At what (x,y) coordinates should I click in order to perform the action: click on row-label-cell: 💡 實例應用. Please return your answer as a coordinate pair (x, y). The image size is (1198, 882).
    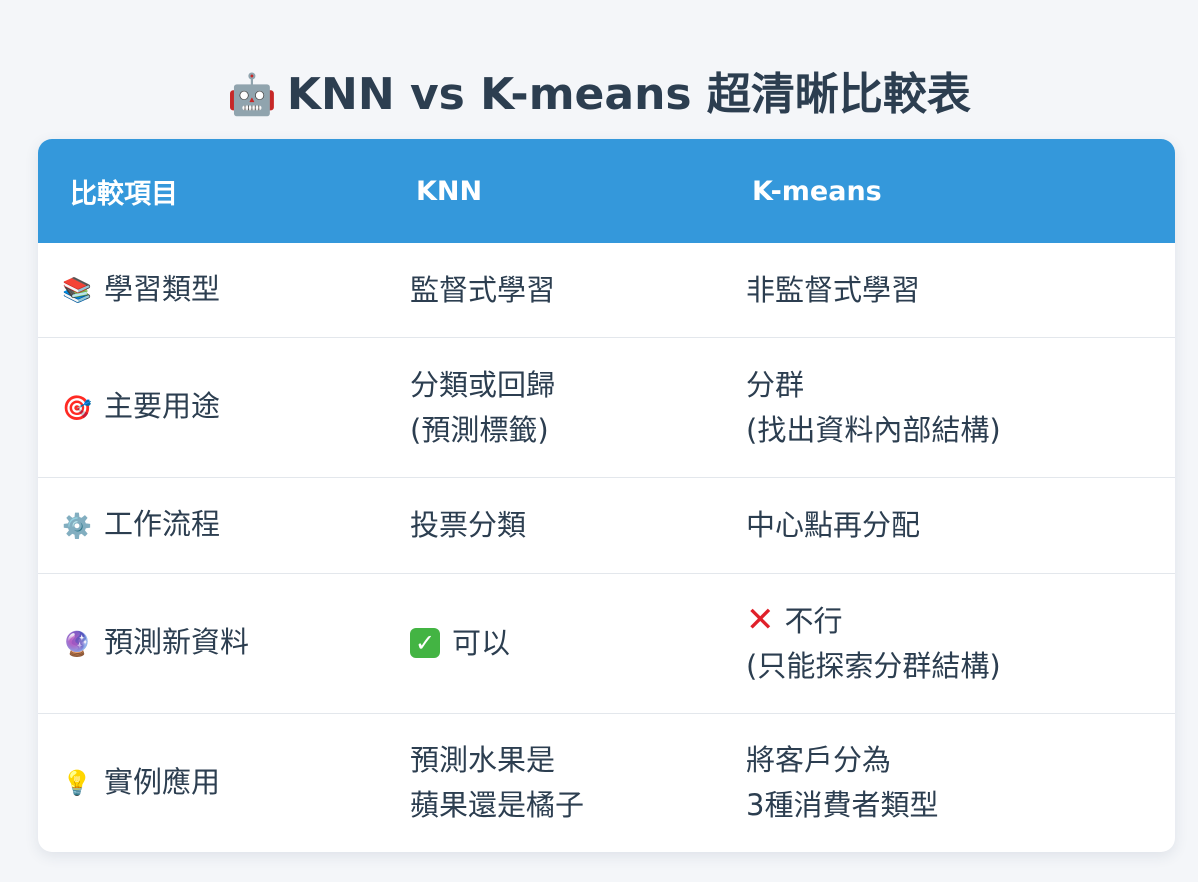
    Looking at the image, I should click on (211, 782).